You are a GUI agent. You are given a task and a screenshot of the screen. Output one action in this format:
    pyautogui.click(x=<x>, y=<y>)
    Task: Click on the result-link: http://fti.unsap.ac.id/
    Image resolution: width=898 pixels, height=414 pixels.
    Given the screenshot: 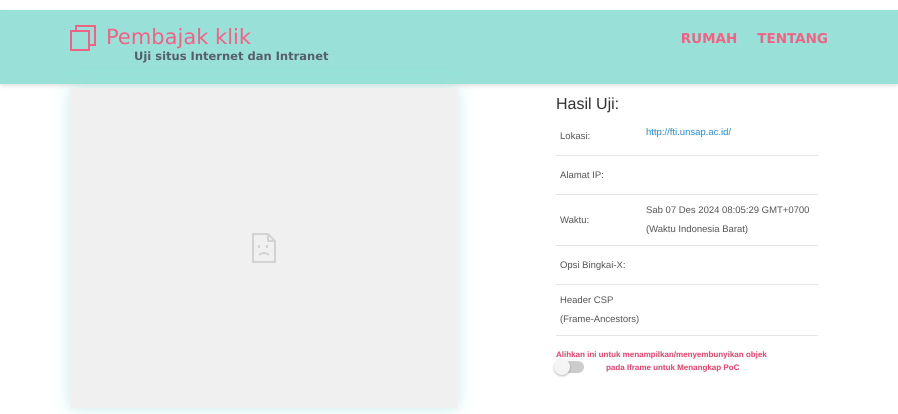 What is the action you would take?
    pyautogui.click(x=730, y=132)
    